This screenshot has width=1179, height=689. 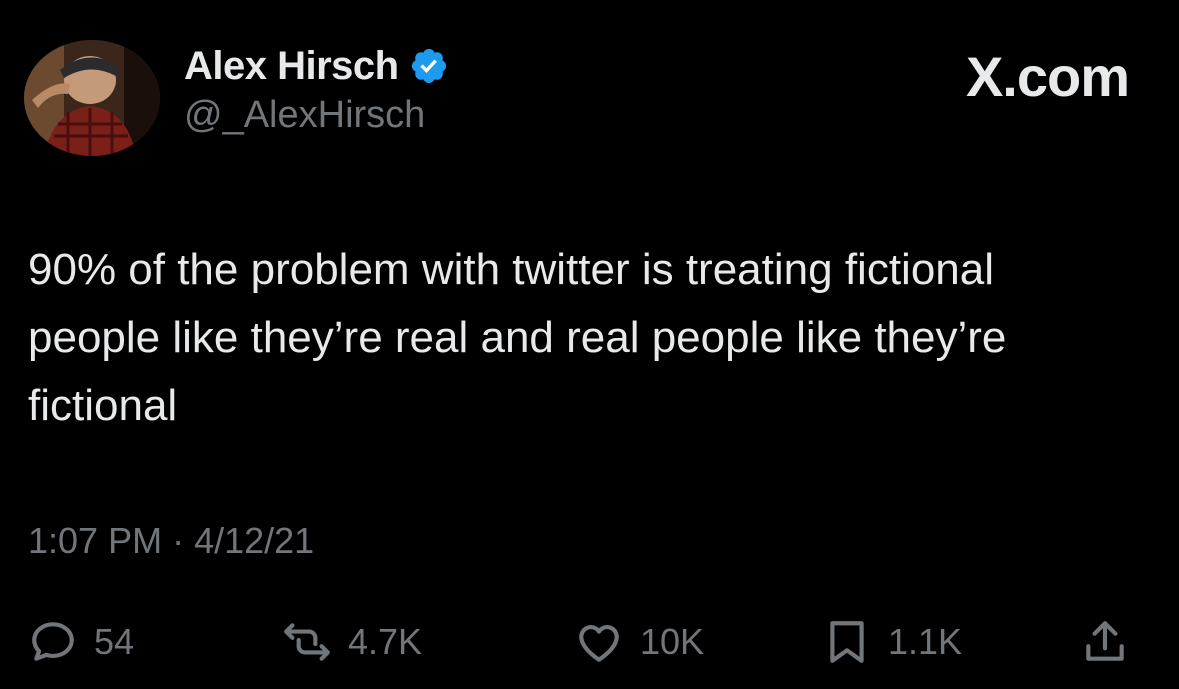 What do you see at coordinates (1047, 76) in the screenshot?
I see `source-label: X.com` at bounding box center [1047, 76].